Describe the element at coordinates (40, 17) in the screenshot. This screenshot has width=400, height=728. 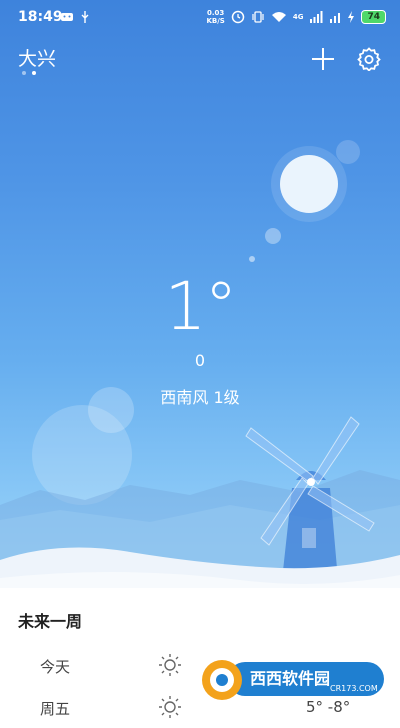
I see `status-time: 18:49` at that location.